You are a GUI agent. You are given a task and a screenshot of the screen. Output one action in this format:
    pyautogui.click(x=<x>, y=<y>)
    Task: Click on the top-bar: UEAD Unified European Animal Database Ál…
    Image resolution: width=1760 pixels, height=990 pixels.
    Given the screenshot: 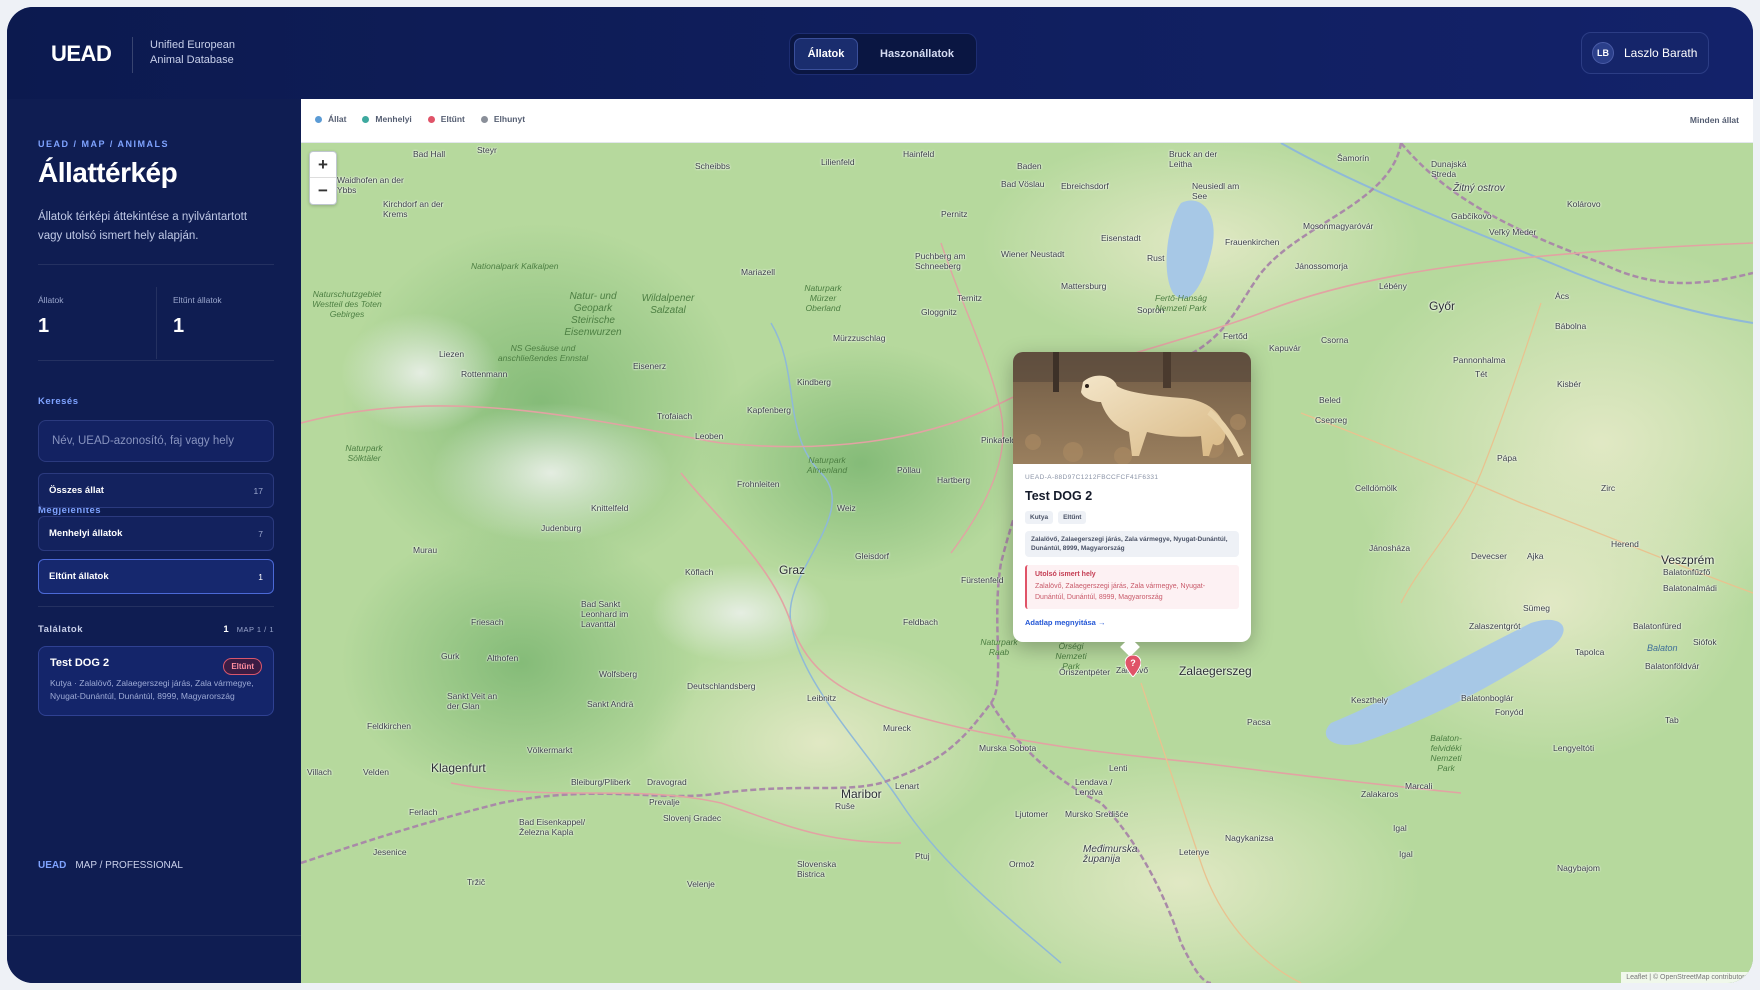 What is the action you would take?
    pyautogui.click(x=880, y=53)
    